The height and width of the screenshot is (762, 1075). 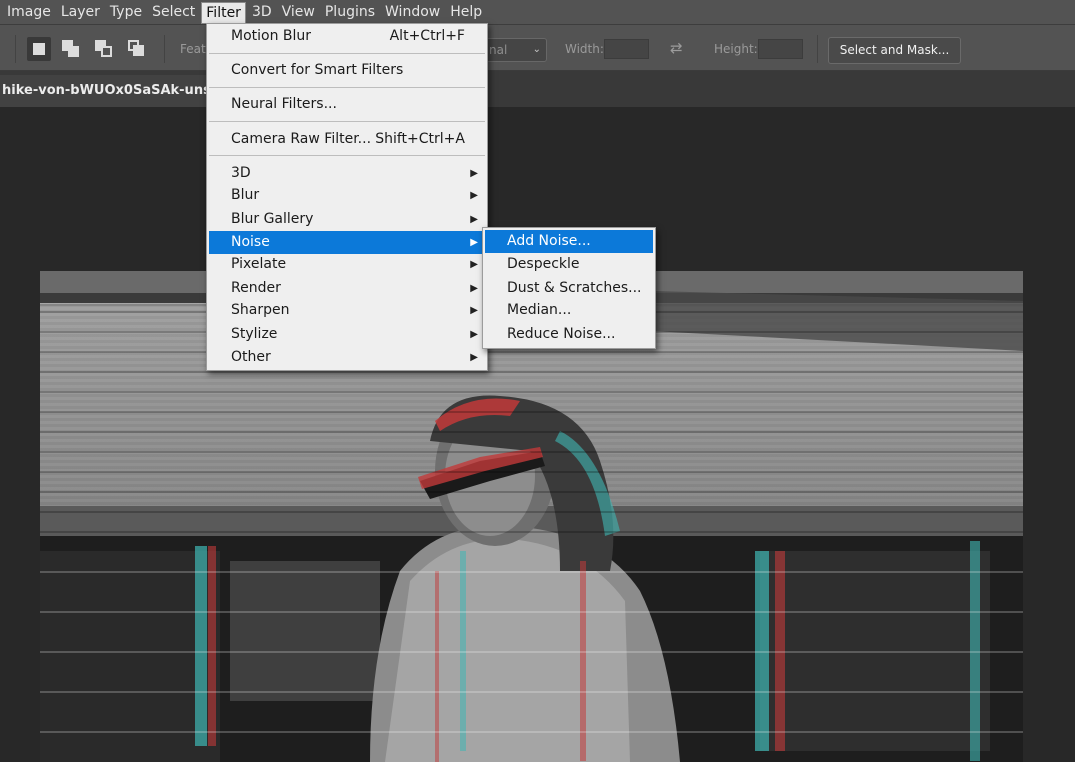 What do you see at coordinates (347, 219) in the screenshot?
I see `menu-item-blur-gallery: Blur Gallery ▶` at bounding box center [347, 219].